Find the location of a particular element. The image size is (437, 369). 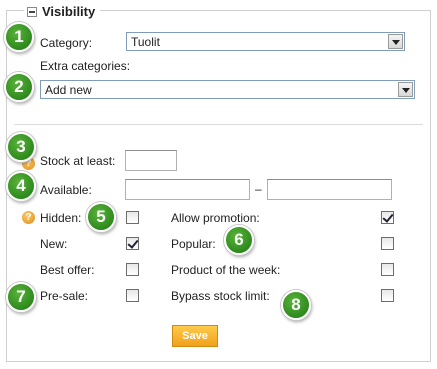

popular-label: Popular: is located at coordinates (193, 244).